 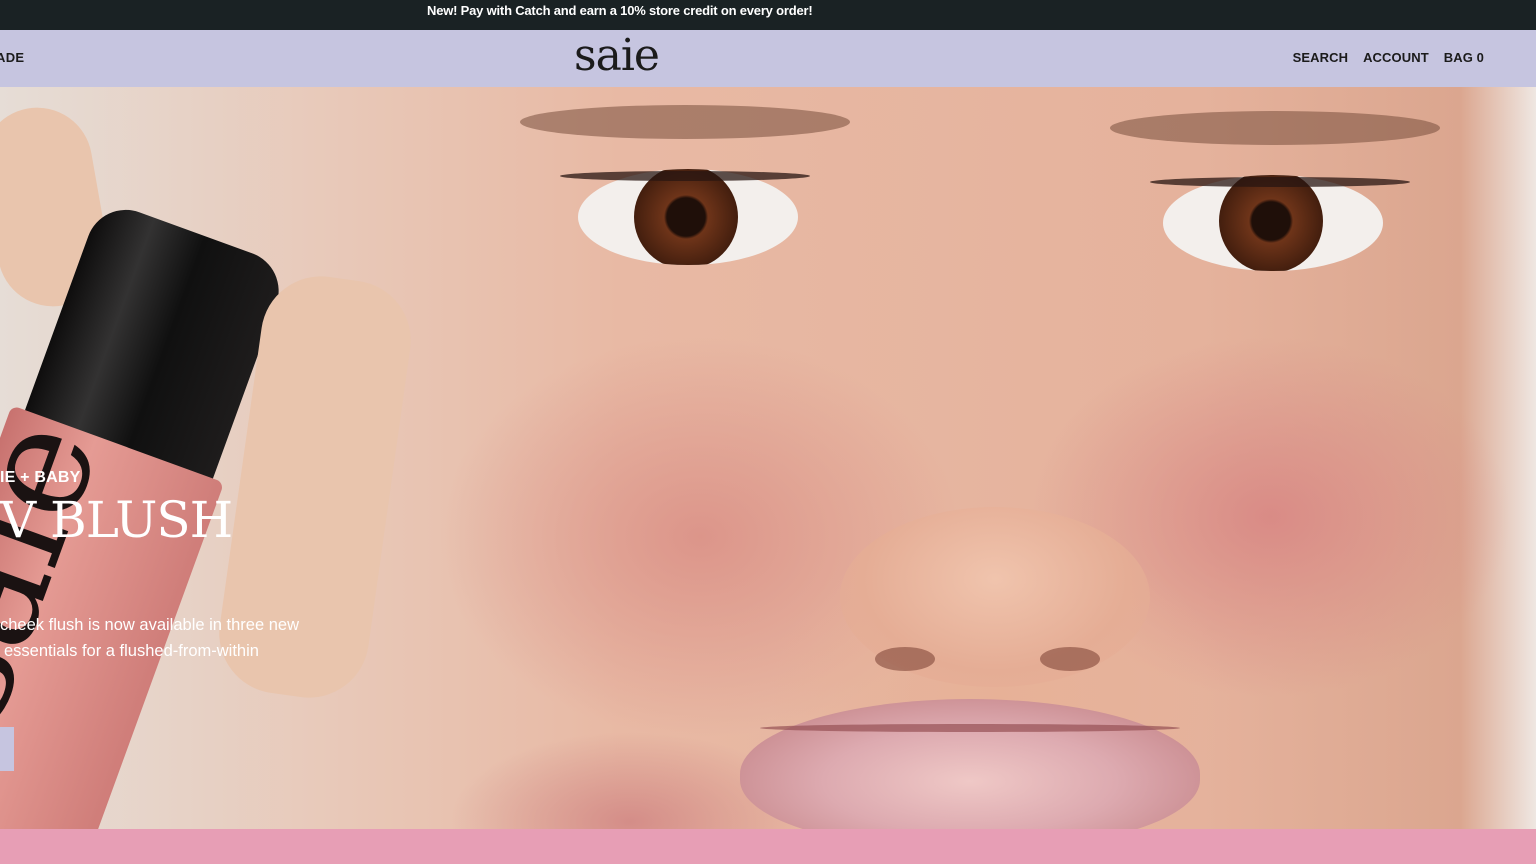 I want to click on brand-logo: saie, so click(x=617, y=56).